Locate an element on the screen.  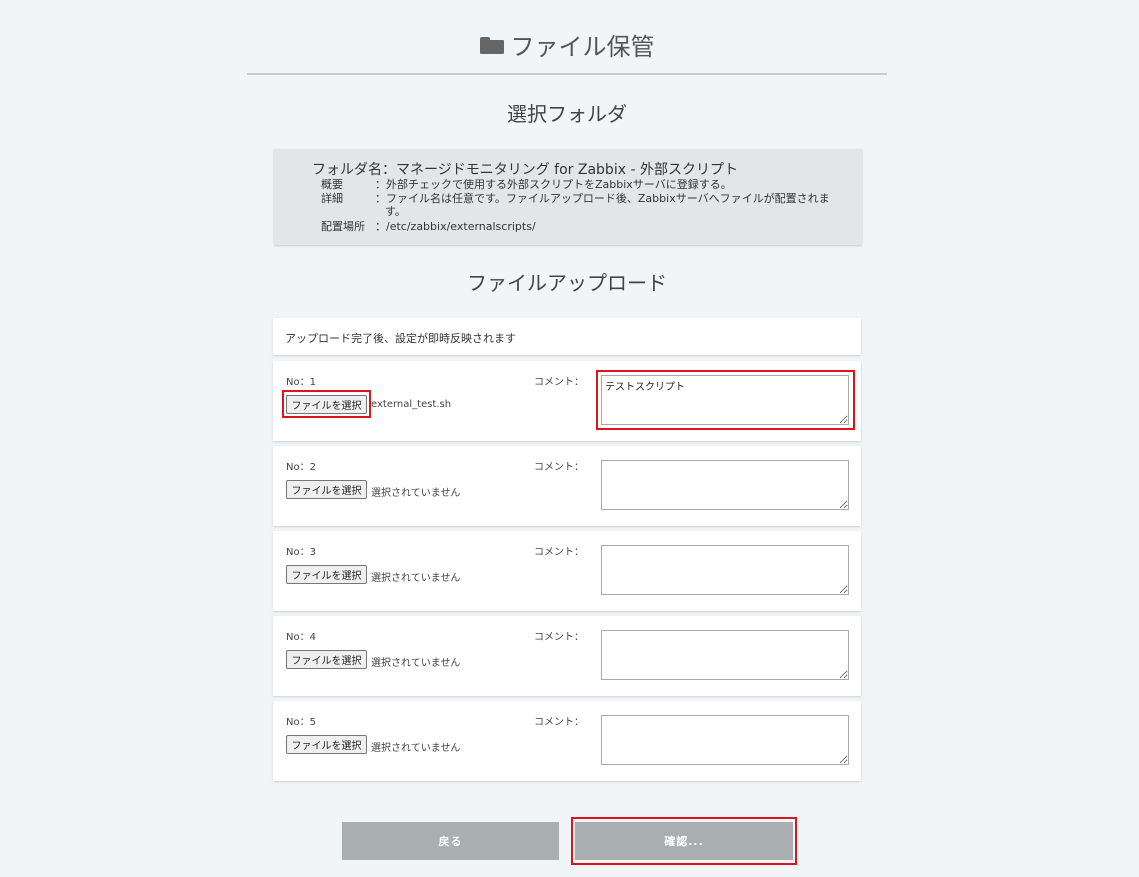
folder-location-row: 配置場所 ：/etc/zabbix/externalscripts/ is located at coordinates (428, 226).